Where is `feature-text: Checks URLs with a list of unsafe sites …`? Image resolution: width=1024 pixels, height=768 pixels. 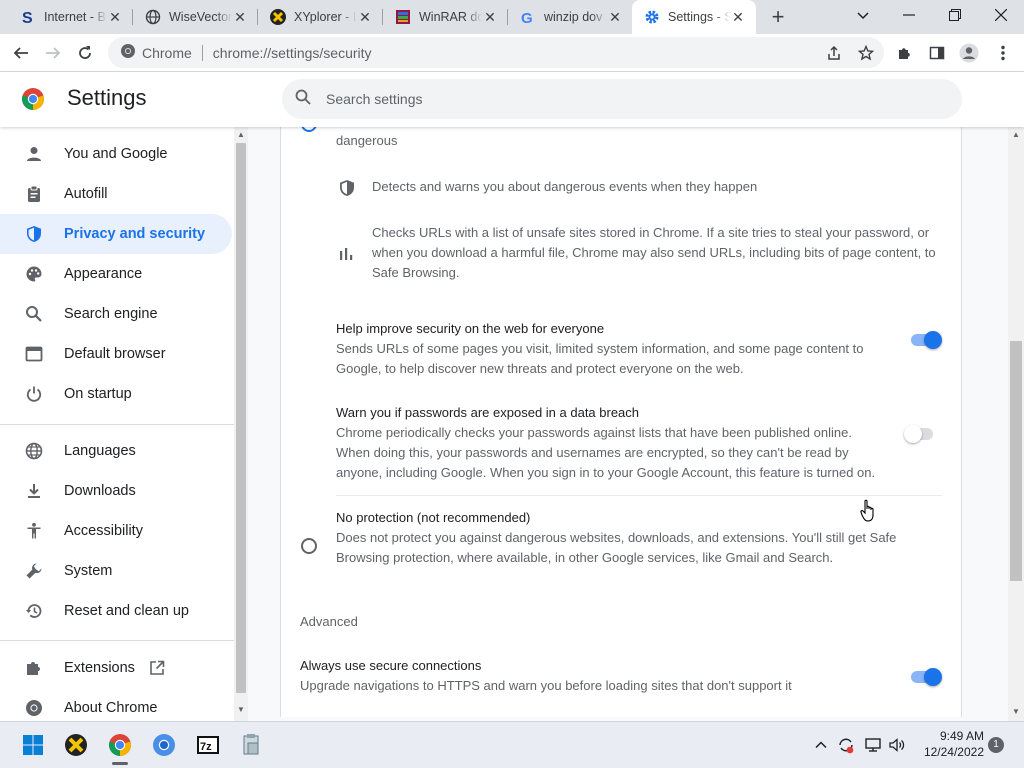 feature-text: Checks URLs with a list of unsafe sites … is located at coordinates (654, 252).